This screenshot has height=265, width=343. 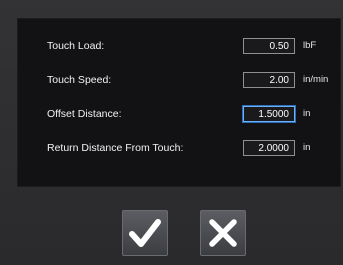 I want to click on close-icon, so click(x=223, y=233).